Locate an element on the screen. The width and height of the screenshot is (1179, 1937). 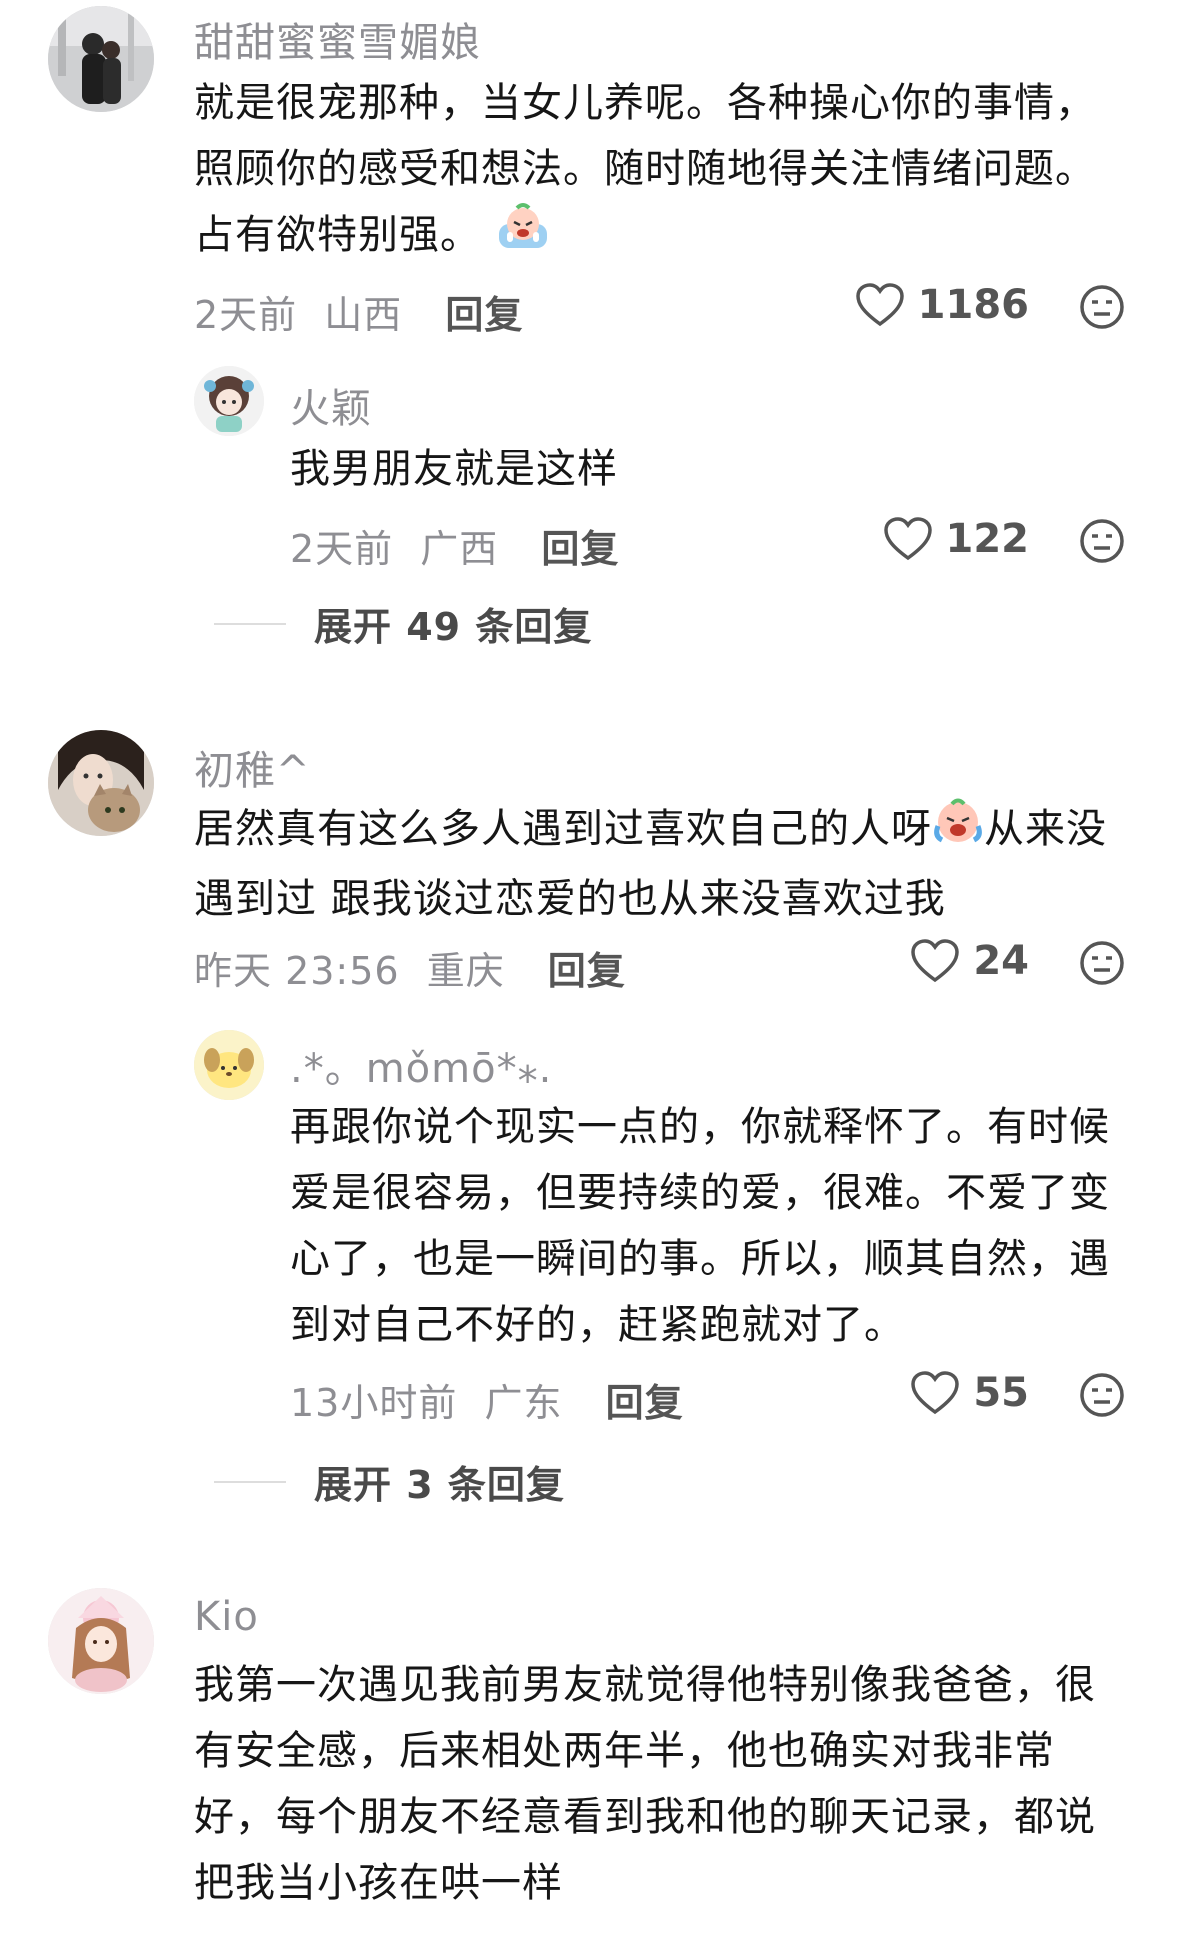
like-count: 1186 is located at coordinates (973, 305).